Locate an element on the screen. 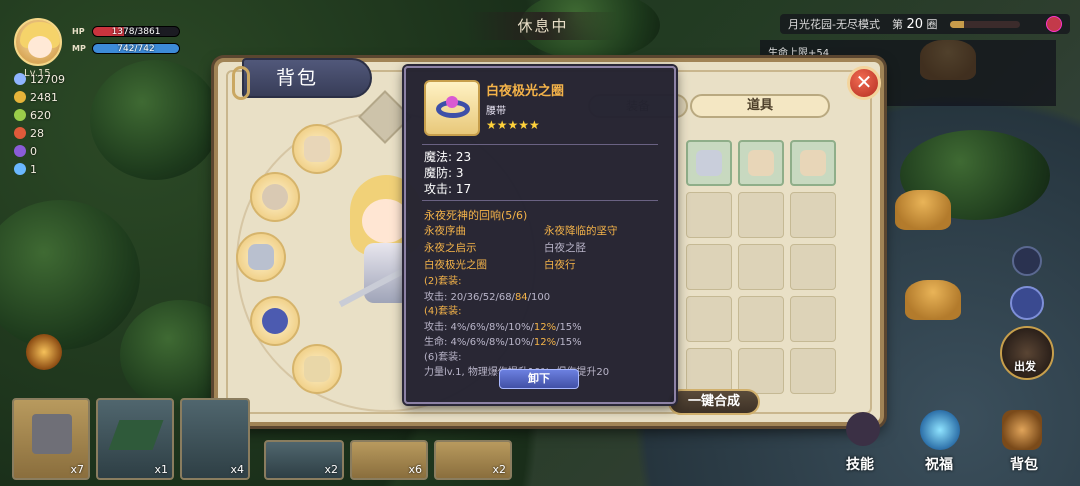 Image resolution: width=1080 pixels, height=486 pixels. resource-demon: 0 is located at coordinates (39, 151).